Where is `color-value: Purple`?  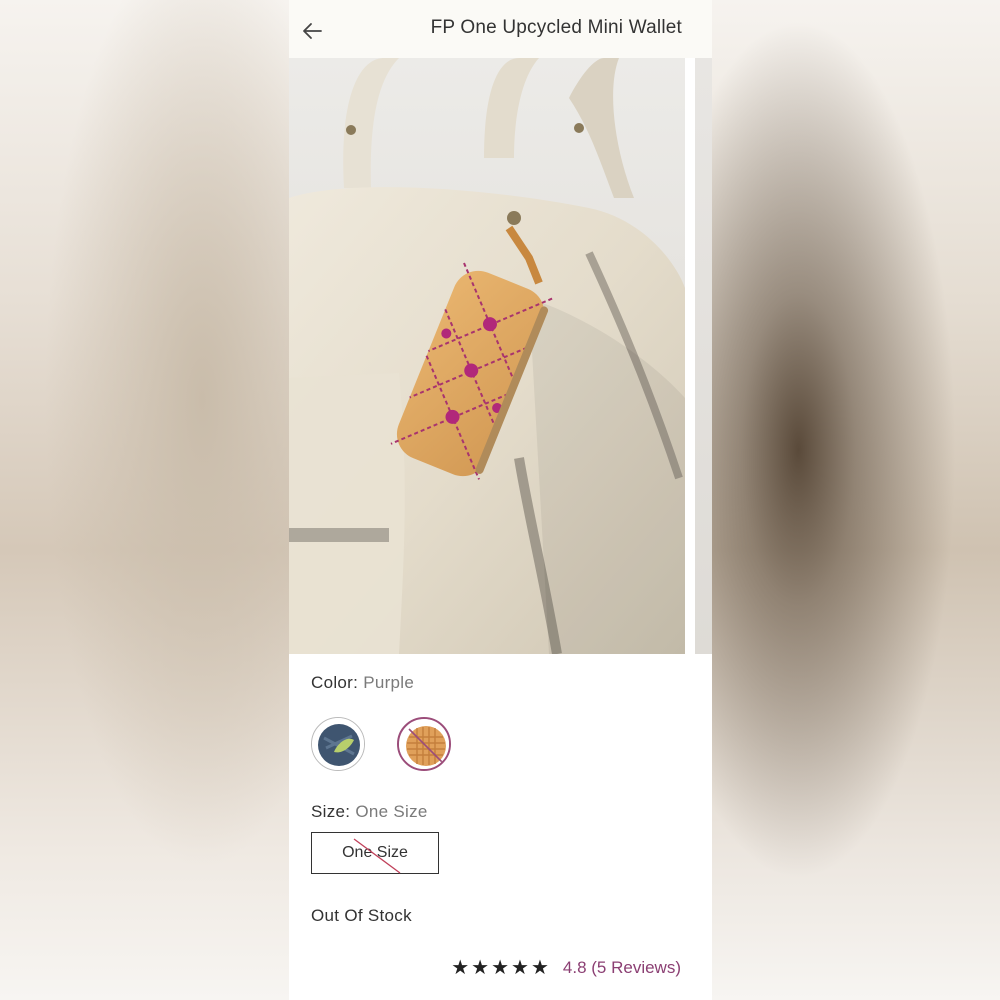
color-value: Purple is located at coordinates (389, 682).